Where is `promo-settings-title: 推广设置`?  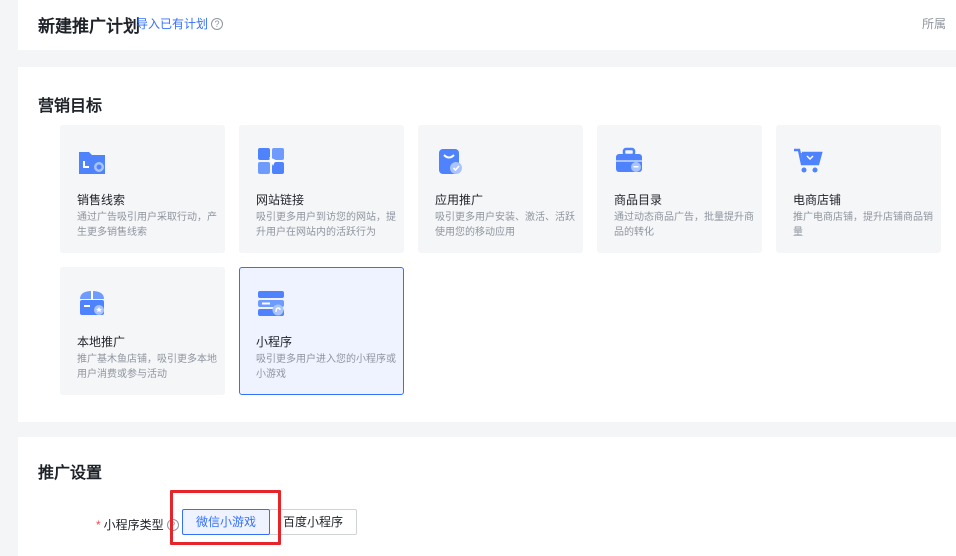 promo-settings-title: 推广设置 is located at coordinates (70, 473).